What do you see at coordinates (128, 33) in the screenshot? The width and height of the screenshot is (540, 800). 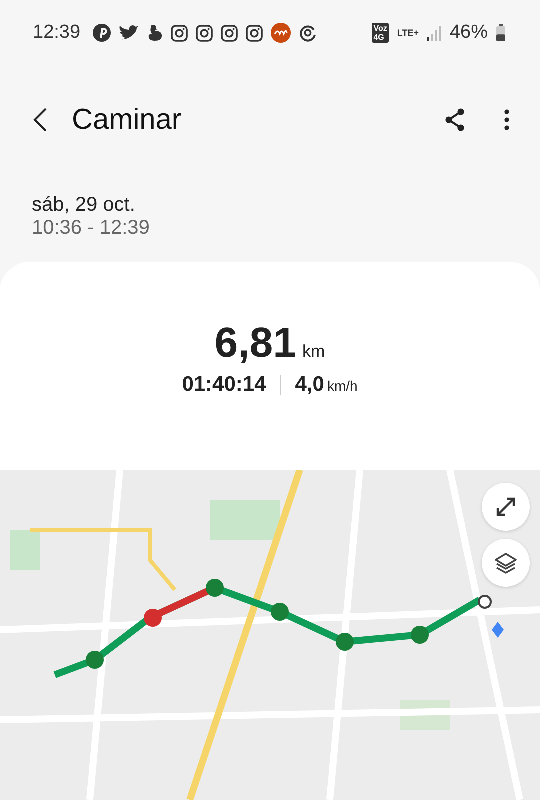 I see `bird-icon` at bounding box center [128, 33].